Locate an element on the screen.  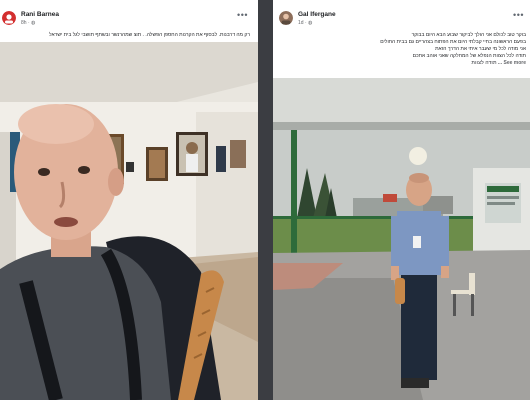
post-time: 8h is located at coordinates (24, 23).